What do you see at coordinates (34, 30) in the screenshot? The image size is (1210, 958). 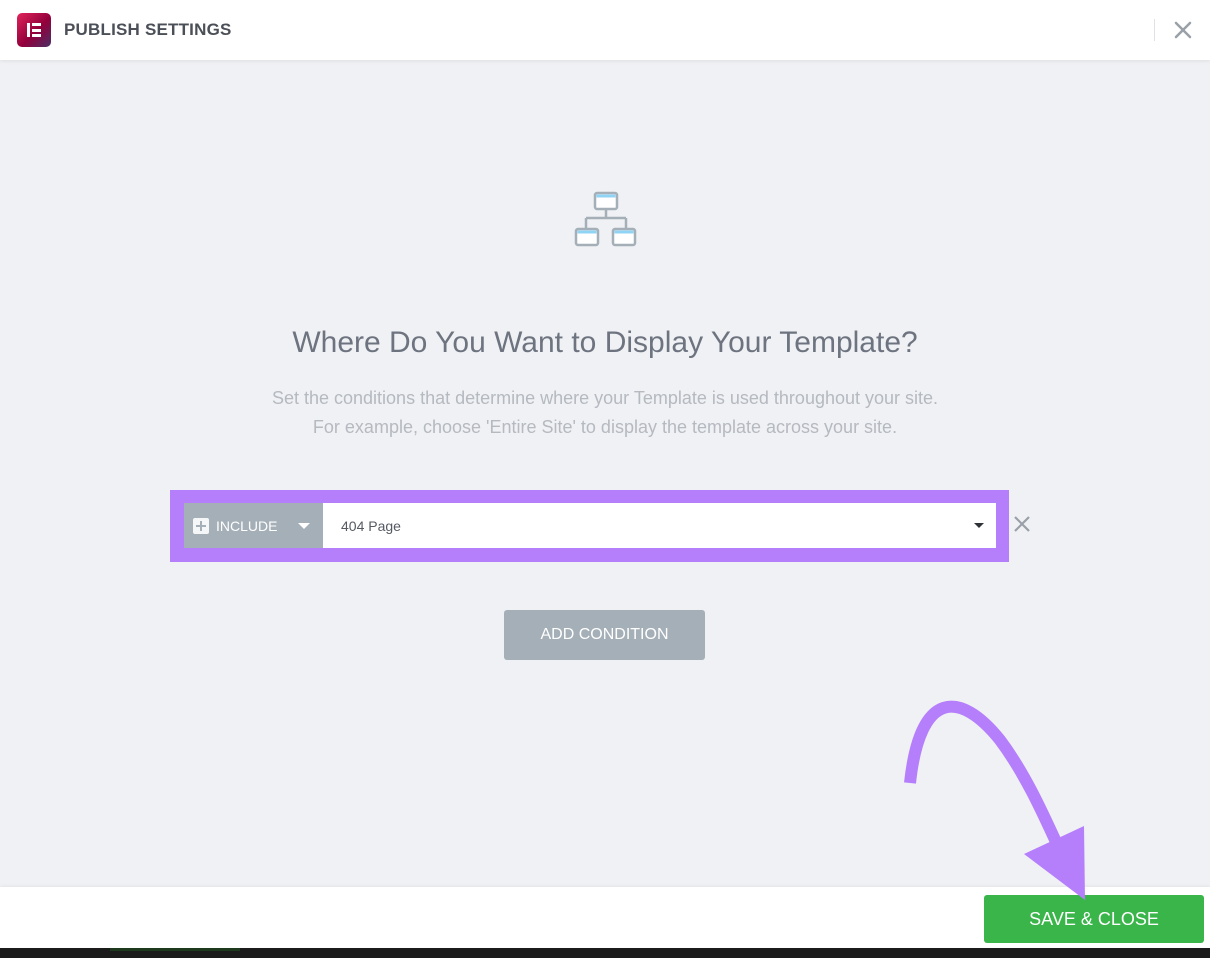 I see `elementor-logo-icon` at bounding box center [34, 30].